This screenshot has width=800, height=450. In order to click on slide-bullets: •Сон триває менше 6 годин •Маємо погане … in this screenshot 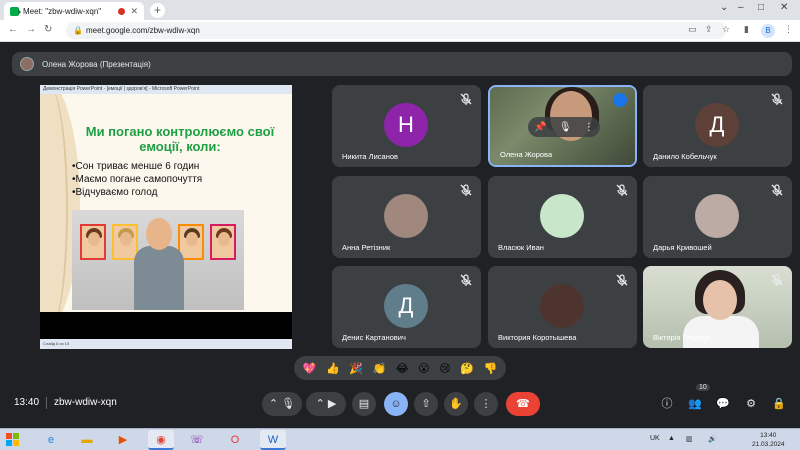, I will do `click(137, 179)`.